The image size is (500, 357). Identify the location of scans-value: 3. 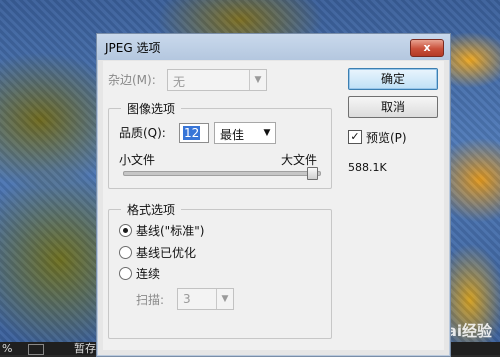
(187, 299).